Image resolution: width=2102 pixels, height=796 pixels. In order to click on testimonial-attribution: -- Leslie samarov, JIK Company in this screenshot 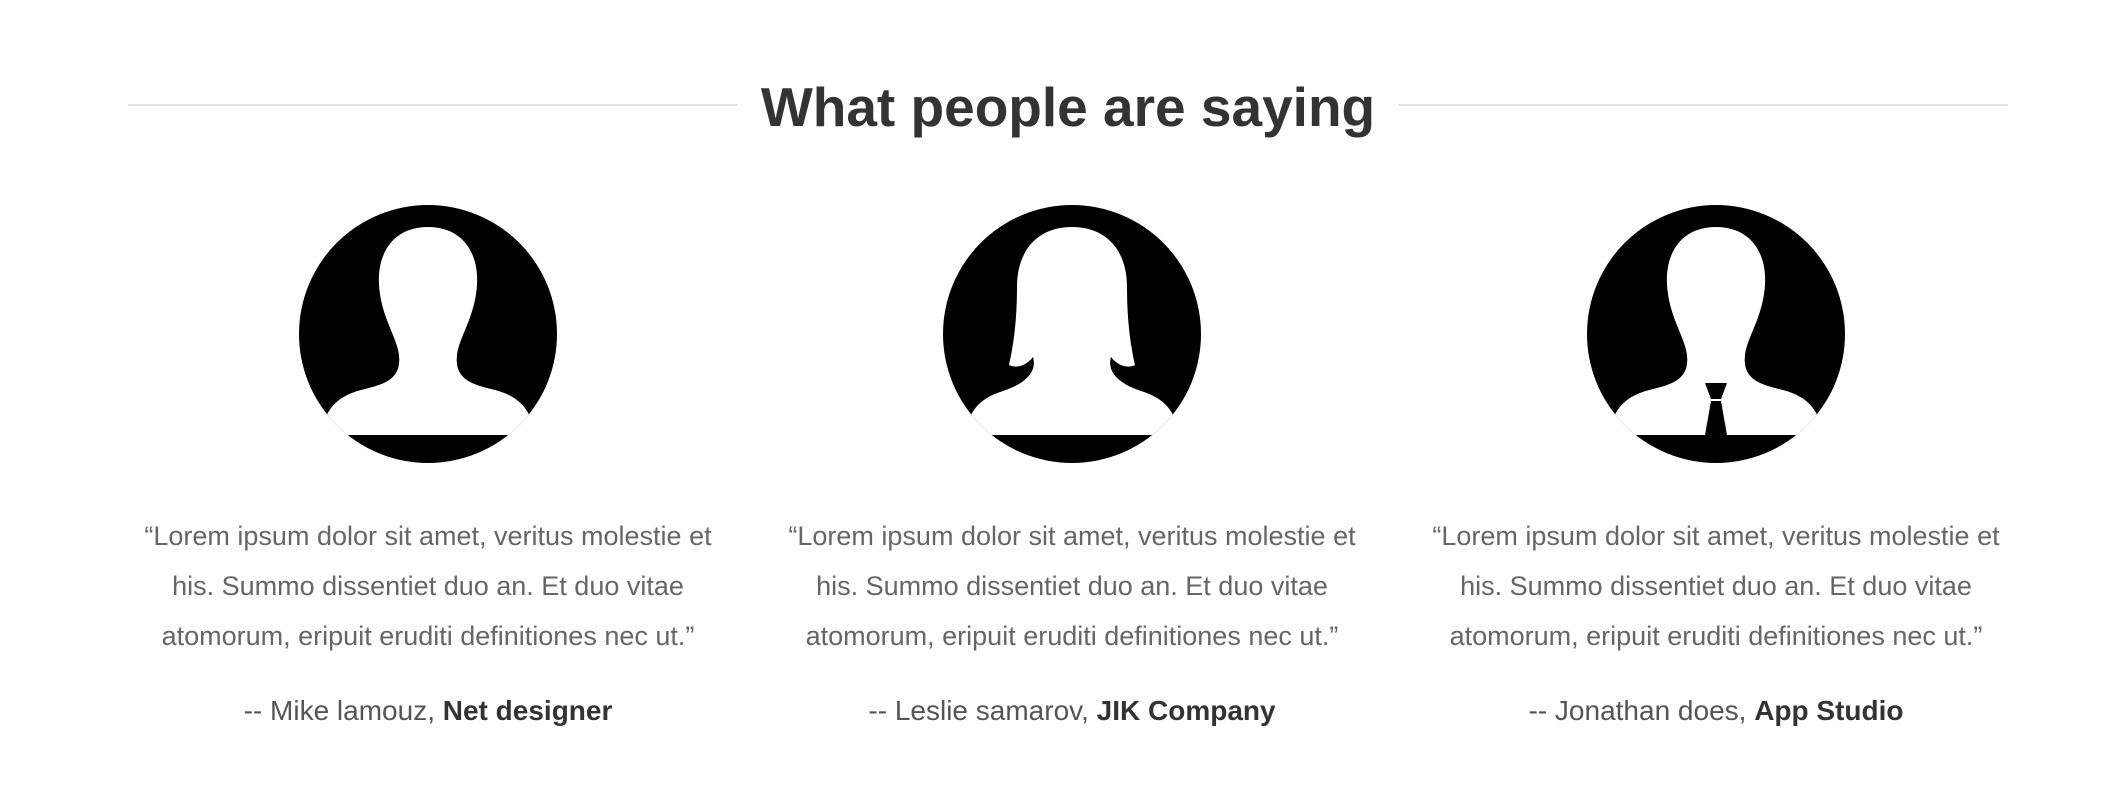, I will do `click(1072, 711)`.